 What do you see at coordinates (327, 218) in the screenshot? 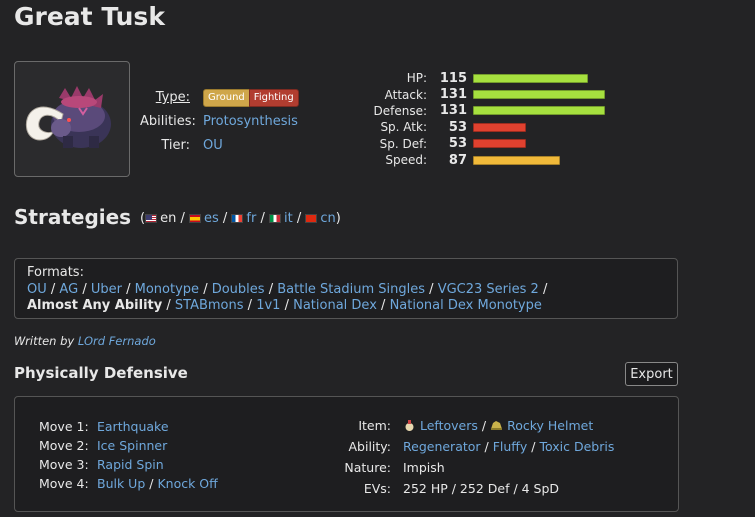
I see `lang-cn-link: cn` at bounding box center [327, 218].